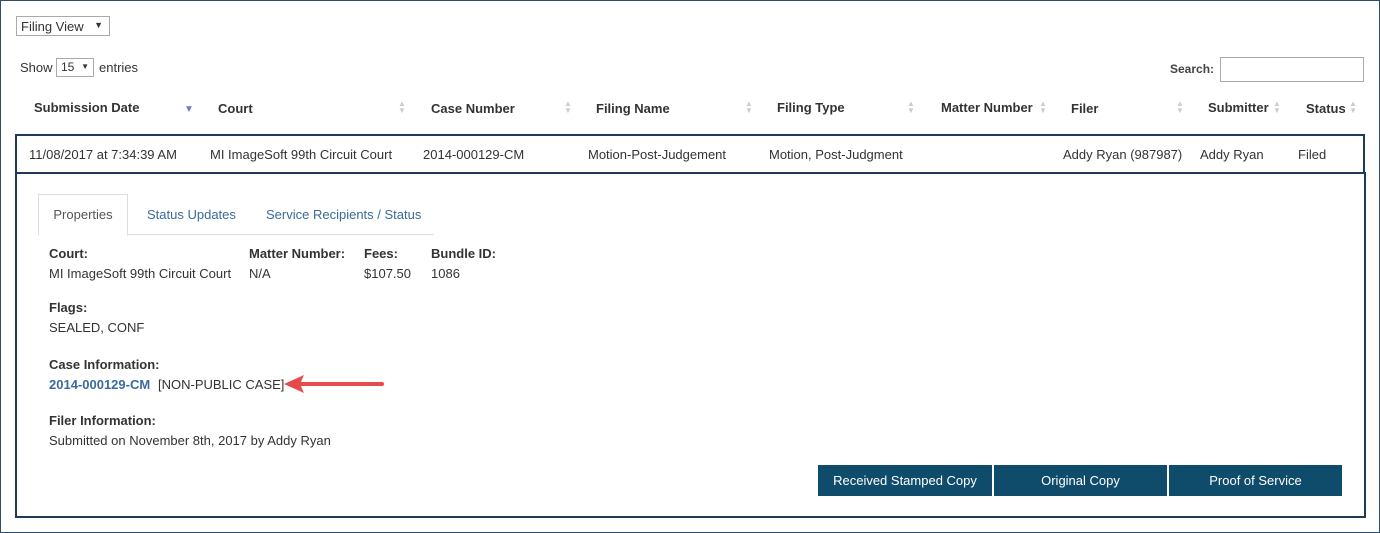 Image resolution: width=1380 pixels, height=533 pixels. What do you see at coordinates (657, 154) in the screenshot?
I see `cell-filing-name: Motion-Post-Judgement` at bounding box center [657, 154].